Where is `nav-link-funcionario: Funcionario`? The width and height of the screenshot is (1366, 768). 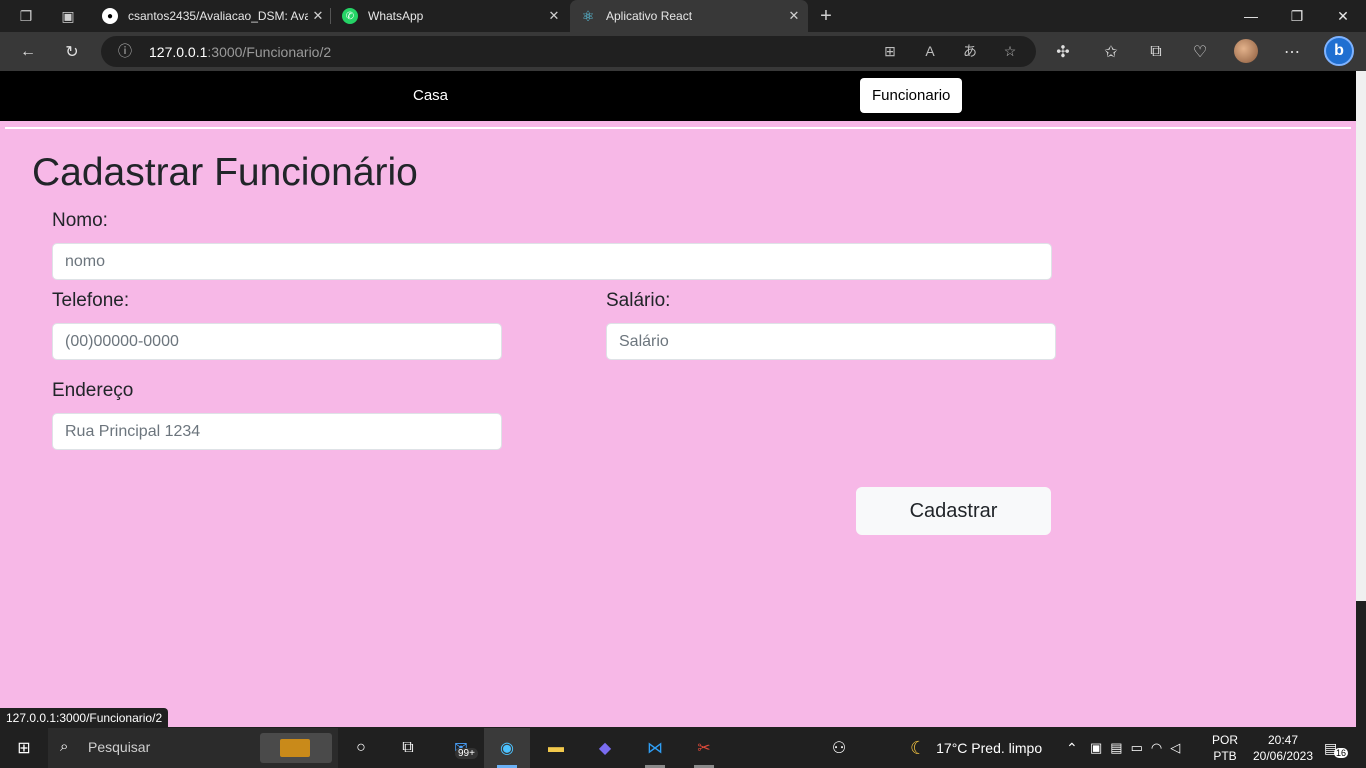 nav-link-funcionario: Funcionario is located at coordinates (911, 95).